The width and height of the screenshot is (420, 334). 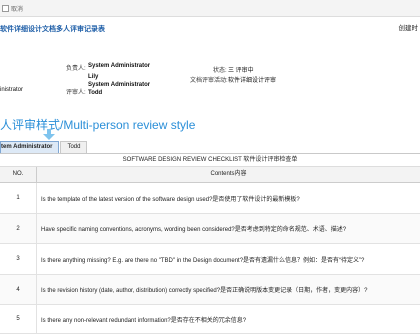 What do you see at coordinates (18, 228) in the screenshot?
I see `row-number: 2` at bounding box center [18, 228].